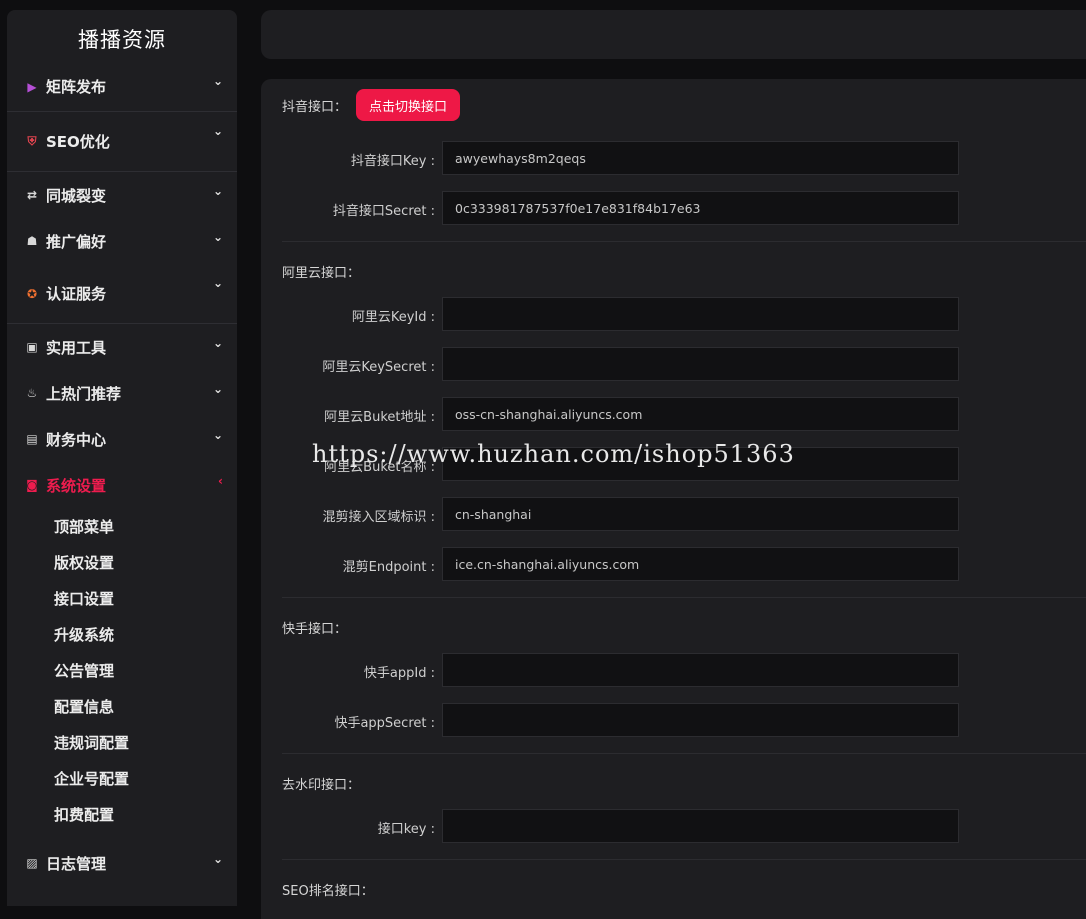 The height and width of the screenshot is (919, 1086). I want to click on aliyun-endpoint-row: 混剪Endpoint :, so click(611, 564).